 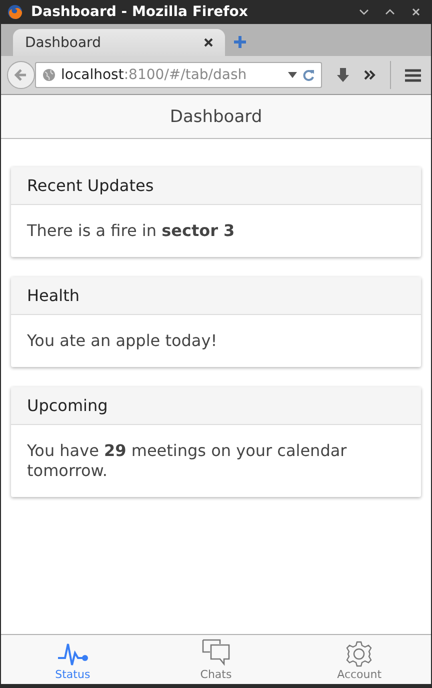 I want to click on overflow-icon, so click(x=370, y=75).